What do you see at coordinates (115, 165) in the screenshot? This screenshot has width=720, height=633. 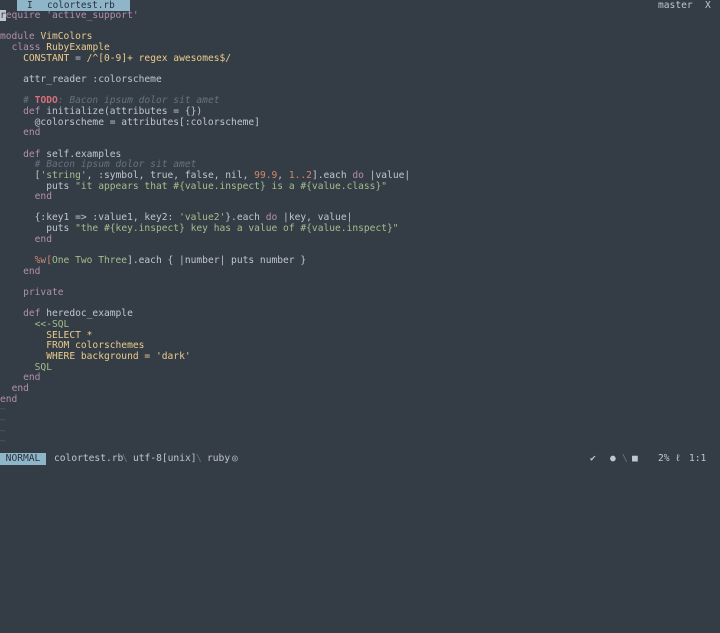 I see `code-comment: # Bacon ipsum dolor sit amet` at bounding box center [115, 165].